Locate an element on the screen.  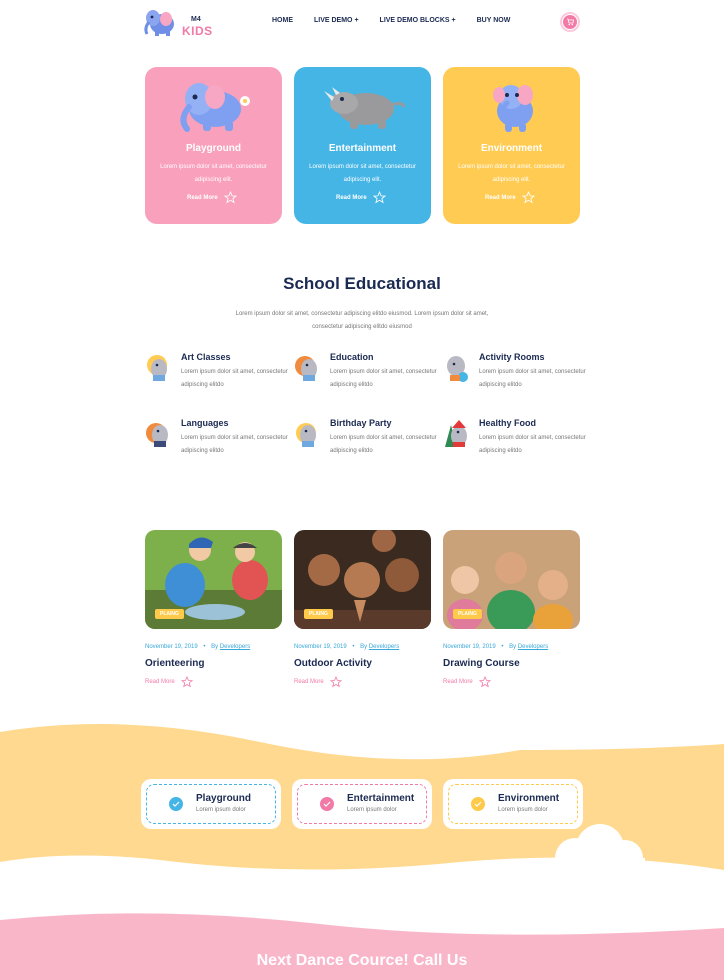
cta-heading: Next Dance Cource! Call Us is located at coordinates (362, 960).